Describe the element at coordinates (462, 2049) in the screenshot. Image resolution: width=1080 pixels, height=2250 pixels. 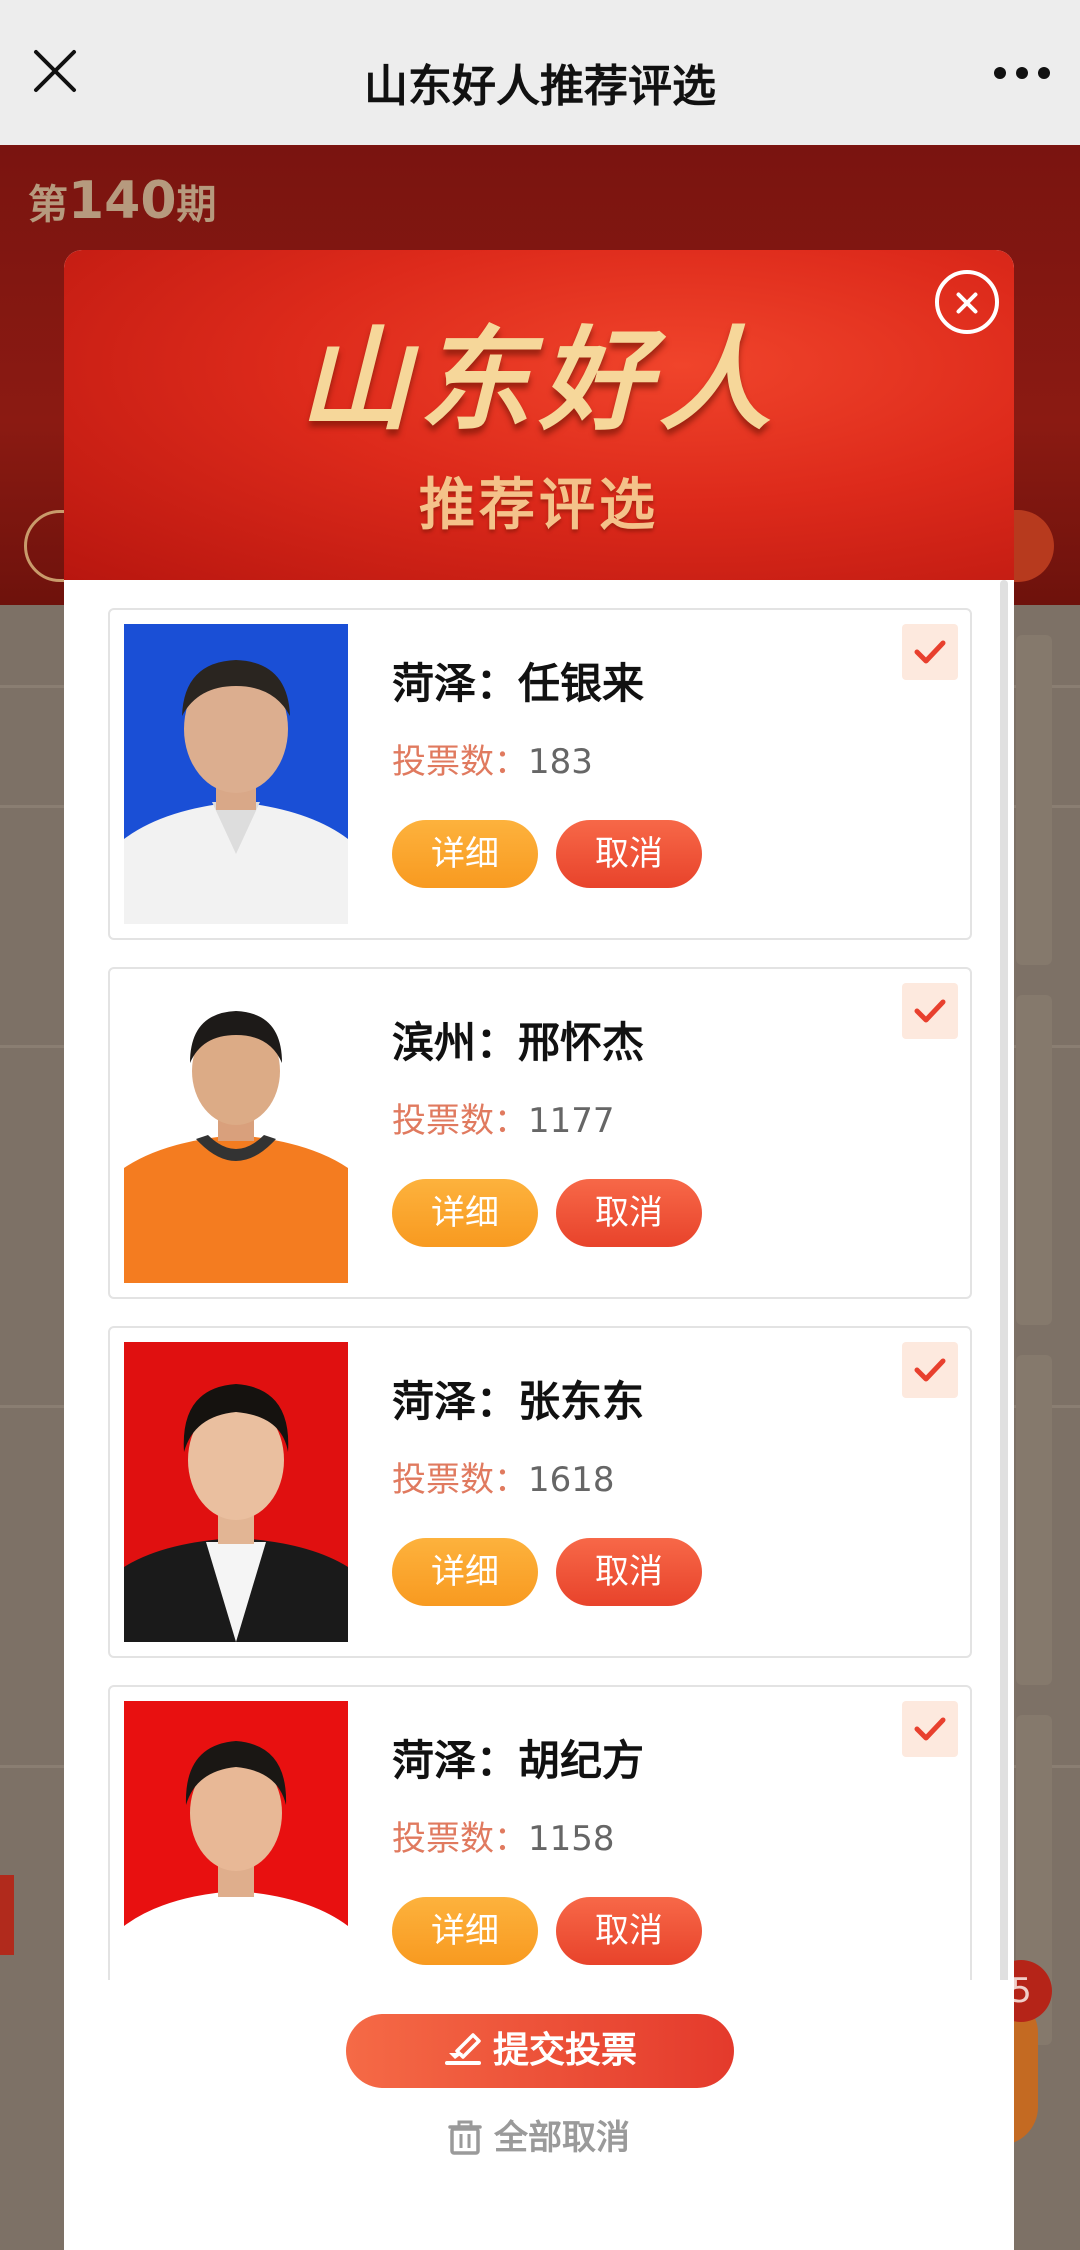
I see `vote-icon` at that location.